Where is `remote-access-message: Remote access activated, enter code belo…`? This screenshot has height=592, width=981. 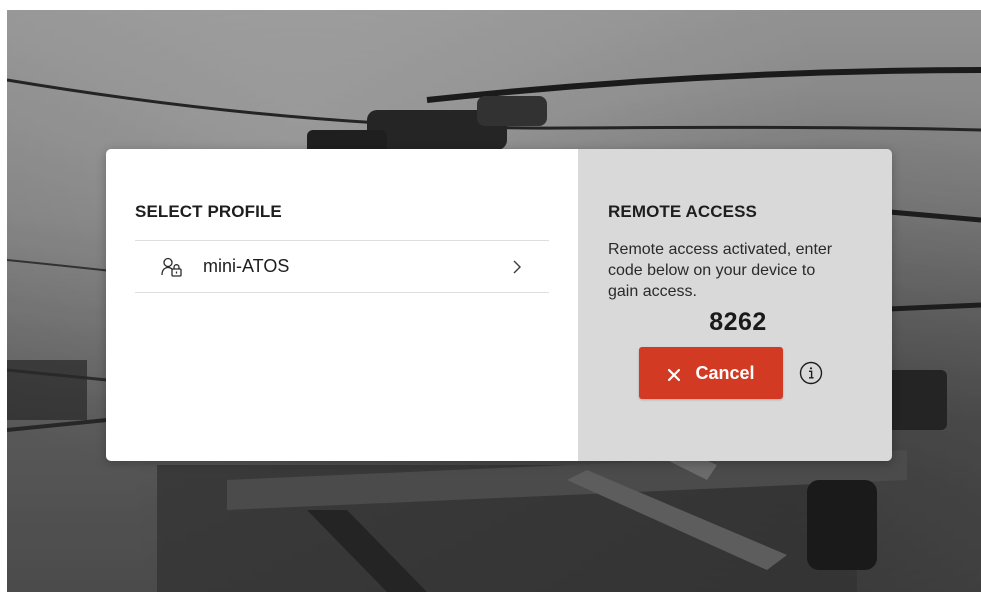
remote-access-message: Remote access activated, enter code belo… is located at coordinates (720, 270).